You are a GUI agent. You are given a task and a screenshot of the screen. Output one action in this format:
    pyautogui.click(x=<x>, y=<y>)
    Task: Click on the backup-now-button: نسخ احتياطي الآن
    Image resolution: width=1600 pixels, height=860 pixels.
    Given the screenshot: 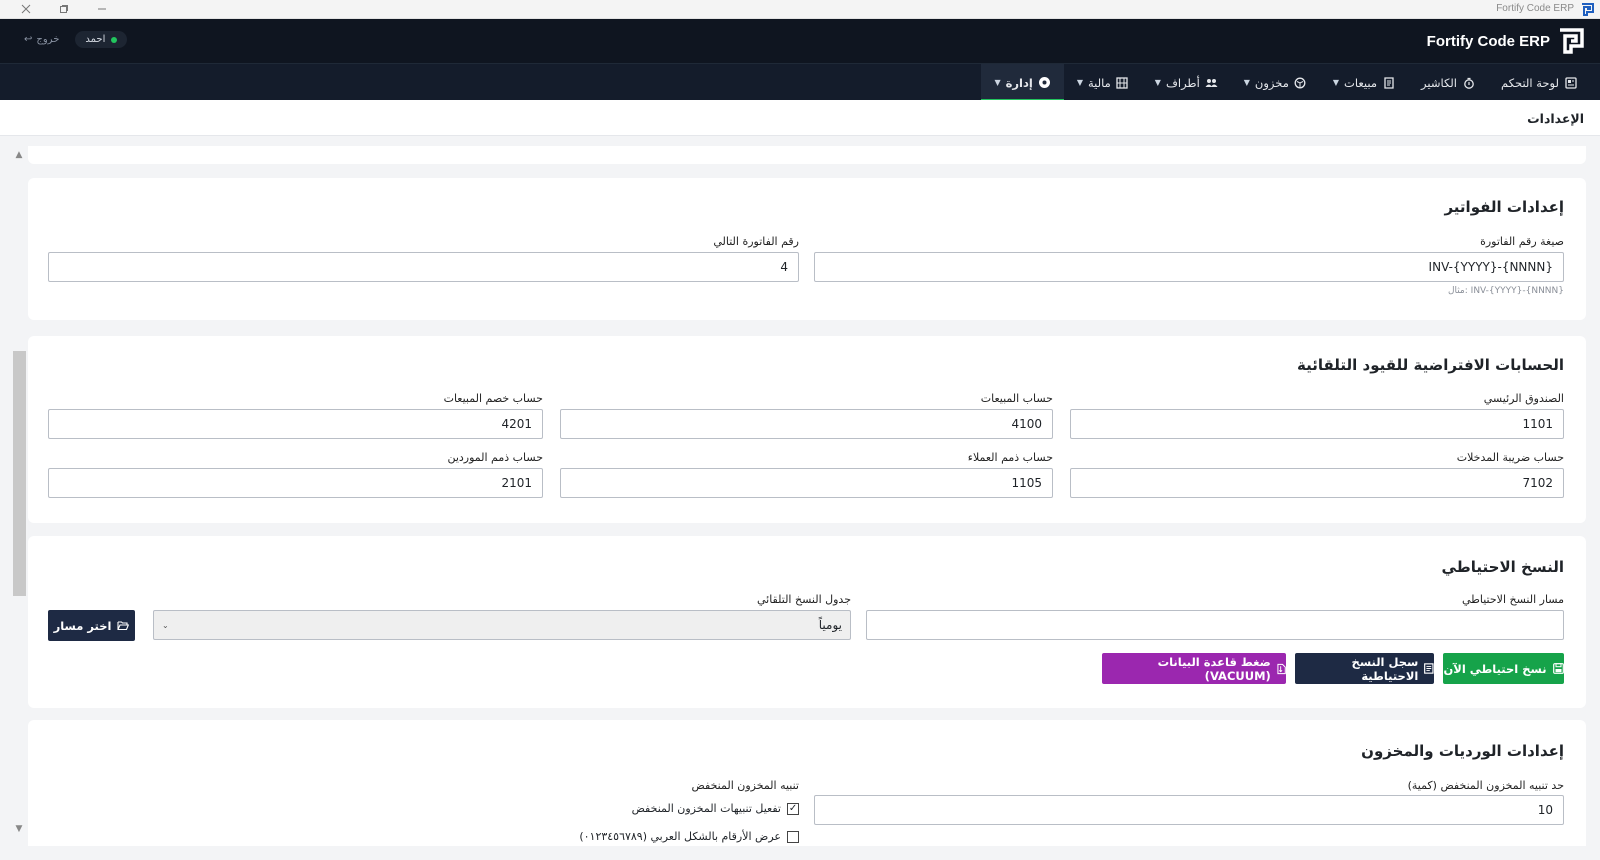 What is the action you would take?
    pyautogui.click(x=1503, y=668)
    